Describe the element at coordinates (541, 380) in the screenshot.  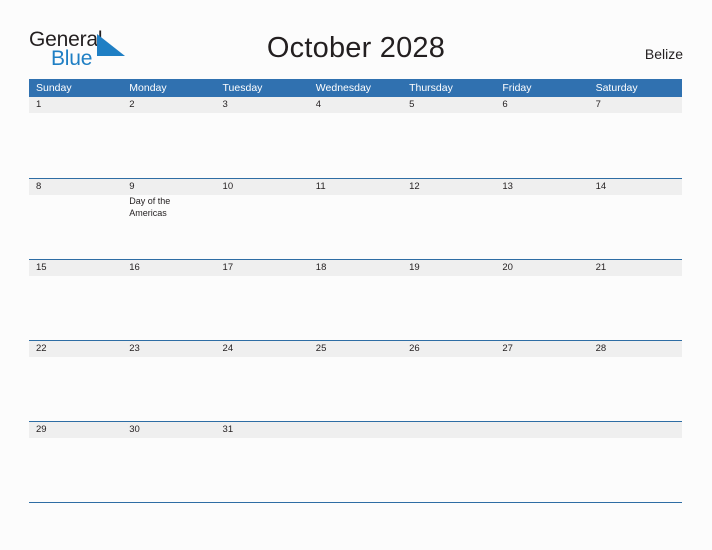
I see `day-cell: 27` at that location.